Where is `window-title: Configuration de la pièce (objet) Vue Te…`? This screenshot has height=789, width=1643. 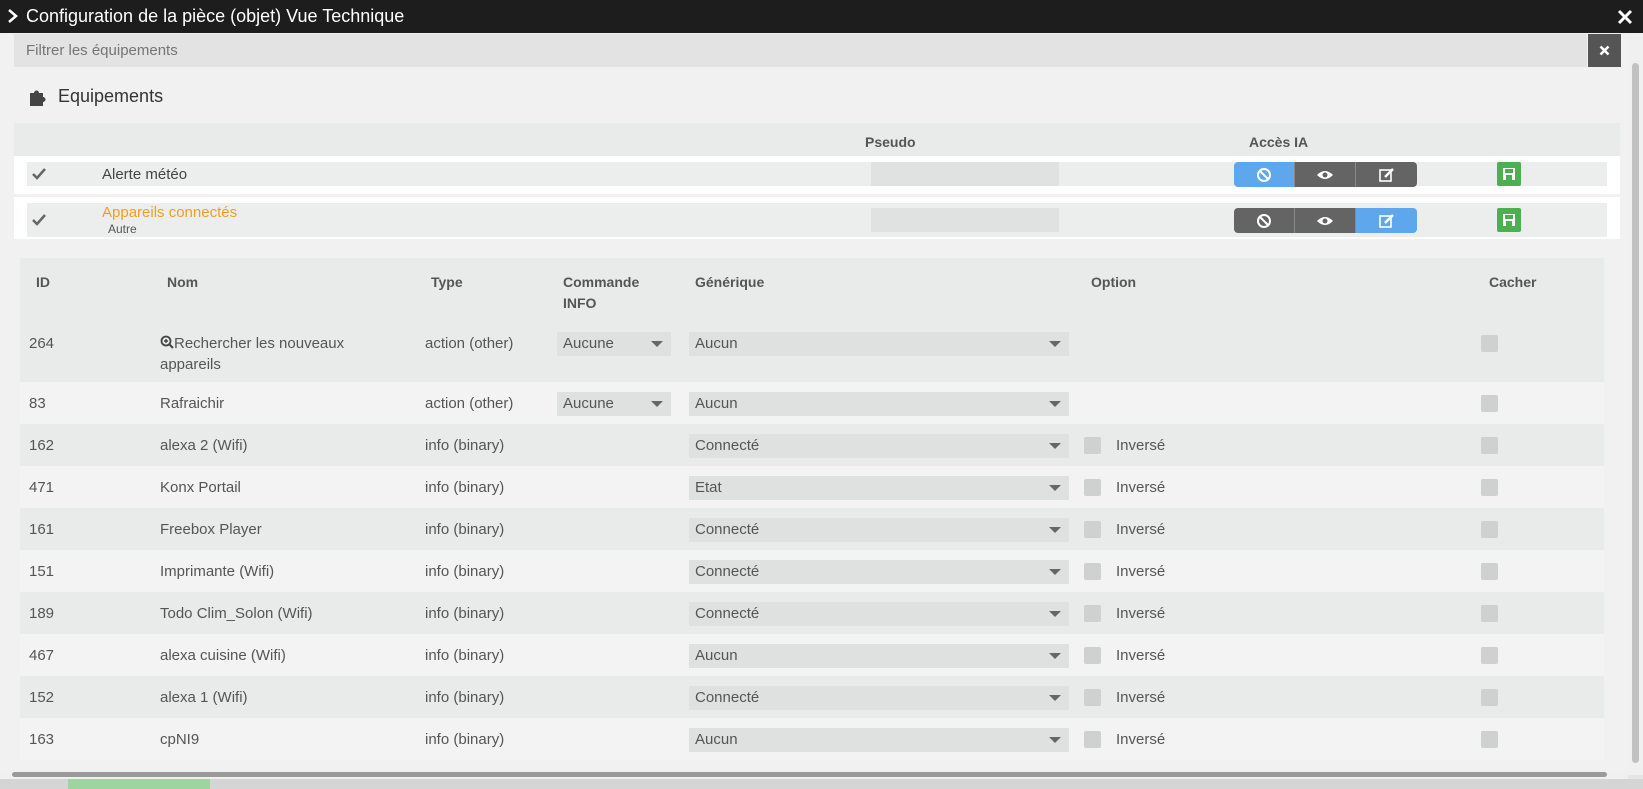 window-title: Configuration de la pièce (objet) Vue Te… is located at coordinates (215, 16).